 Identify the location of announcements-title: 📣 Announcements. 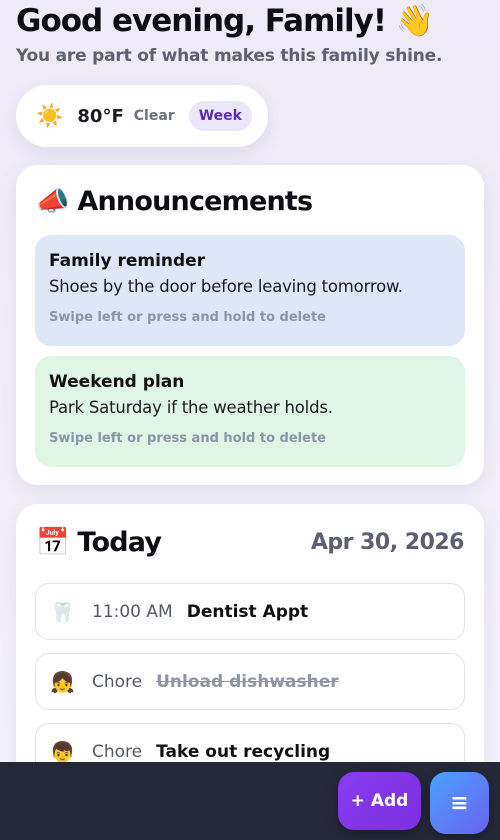
(174, 201).